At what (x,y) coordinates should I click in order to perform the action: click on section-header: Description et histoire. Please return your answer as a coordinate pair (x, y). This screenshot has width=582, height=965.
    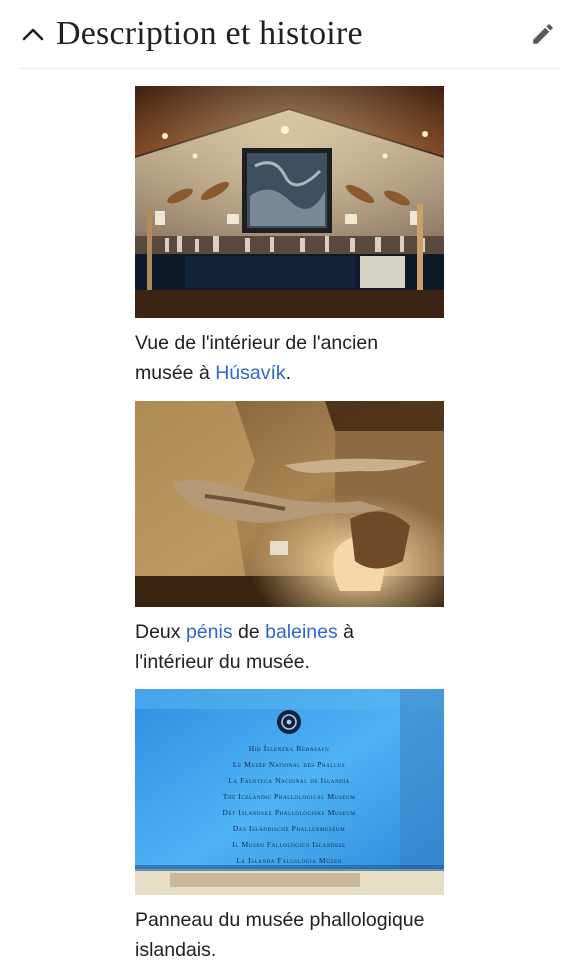
    Looking at the image, I should click on (290, 34).